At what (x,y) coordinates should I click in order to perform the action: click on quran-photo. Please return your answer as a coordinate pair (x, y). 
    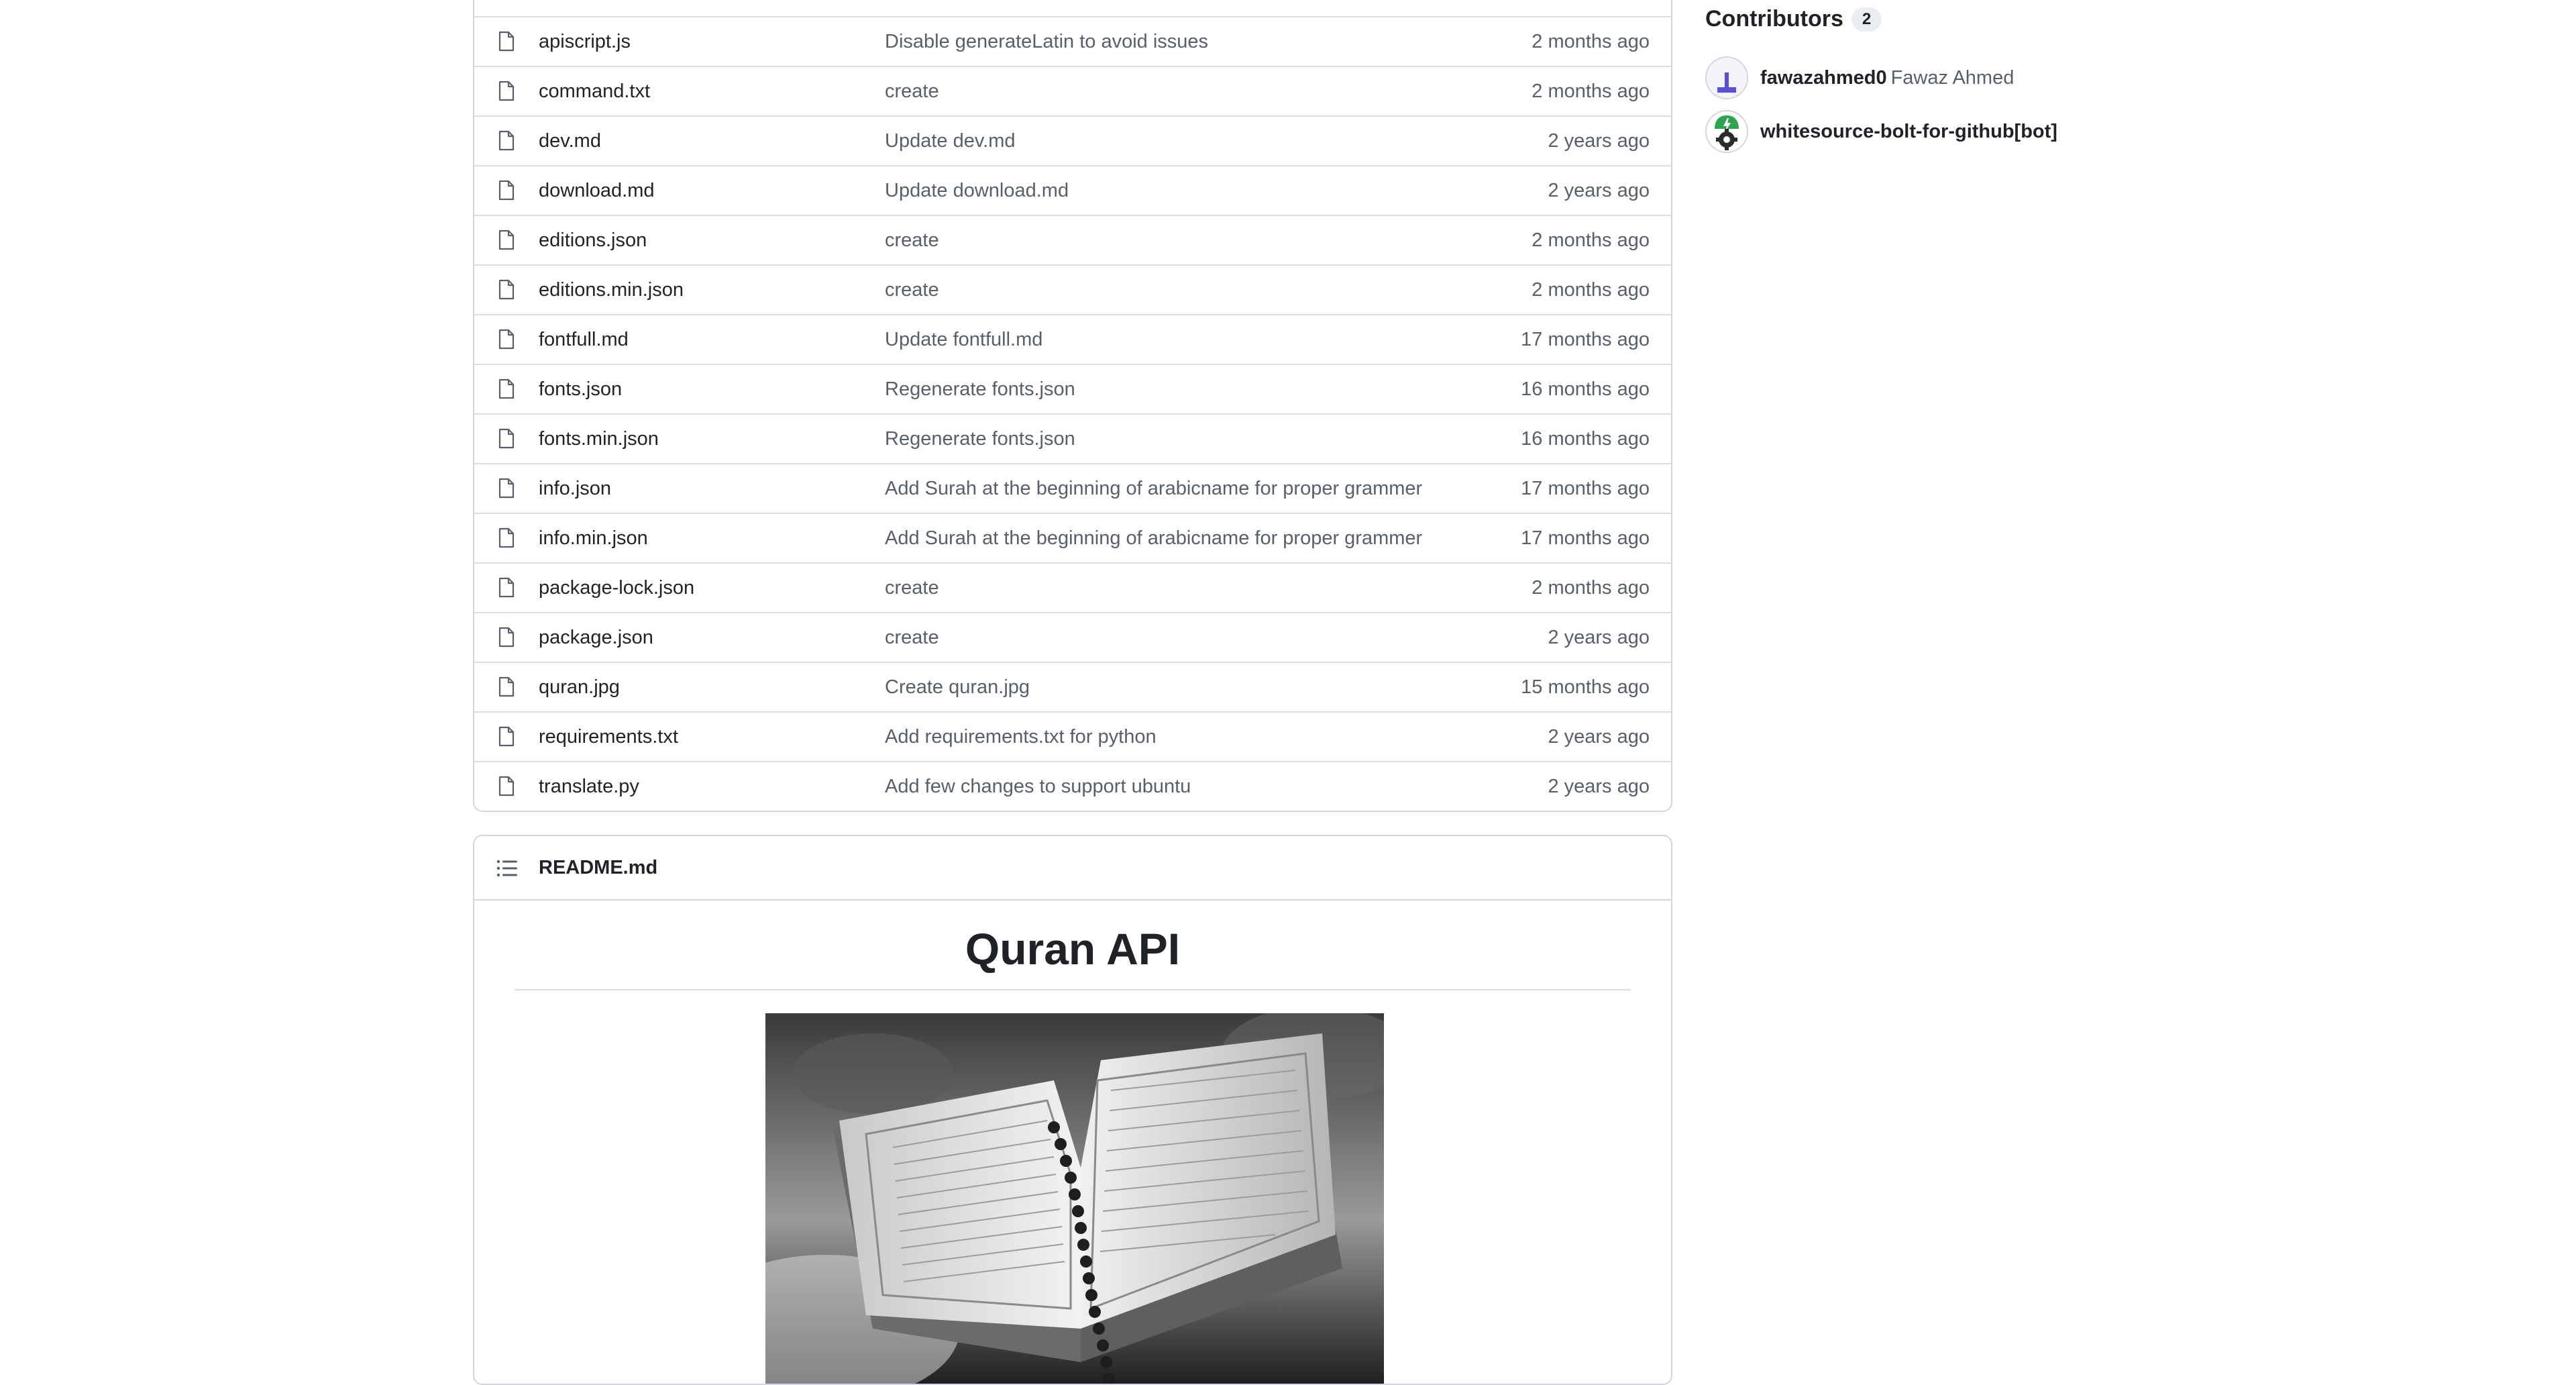
    Looking at the image, I should click on (1074, 1198).